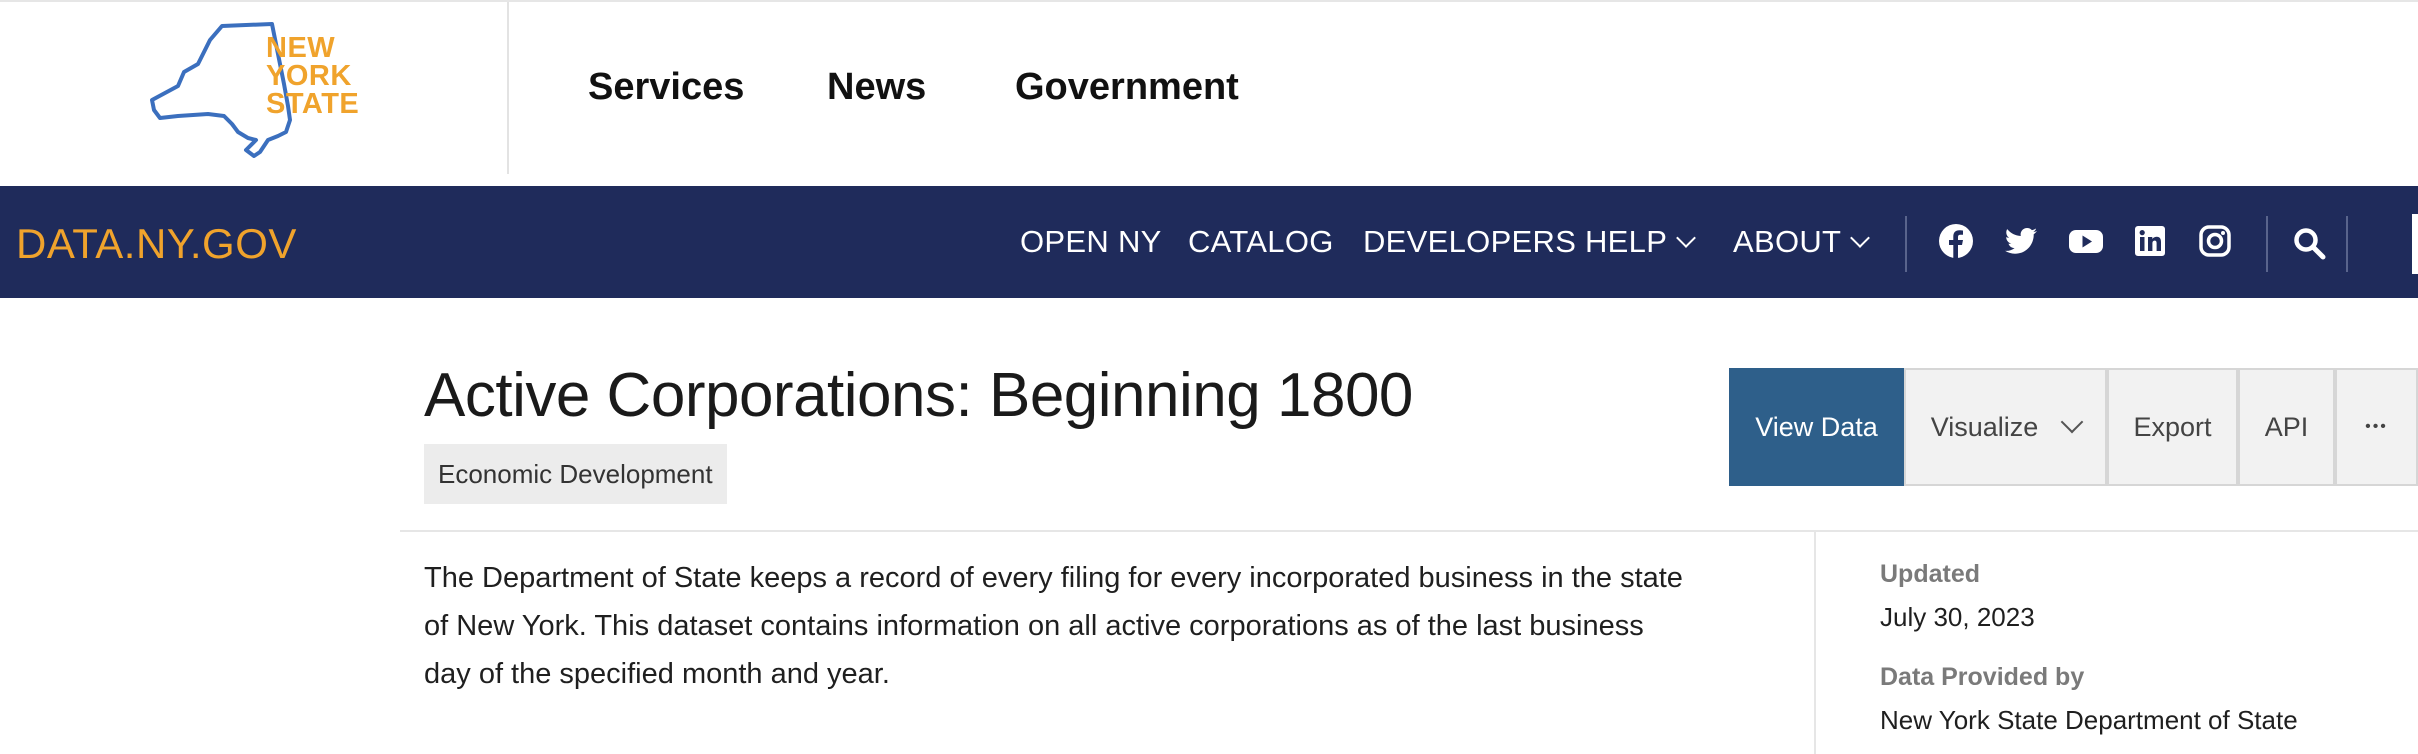 The width and height of the screenshot is (2418, 754). What do you see at coordinates (1787, 241) in the screenshot?
I see `nav-about-label: ABOUT` at bounding box center [1787, 241].